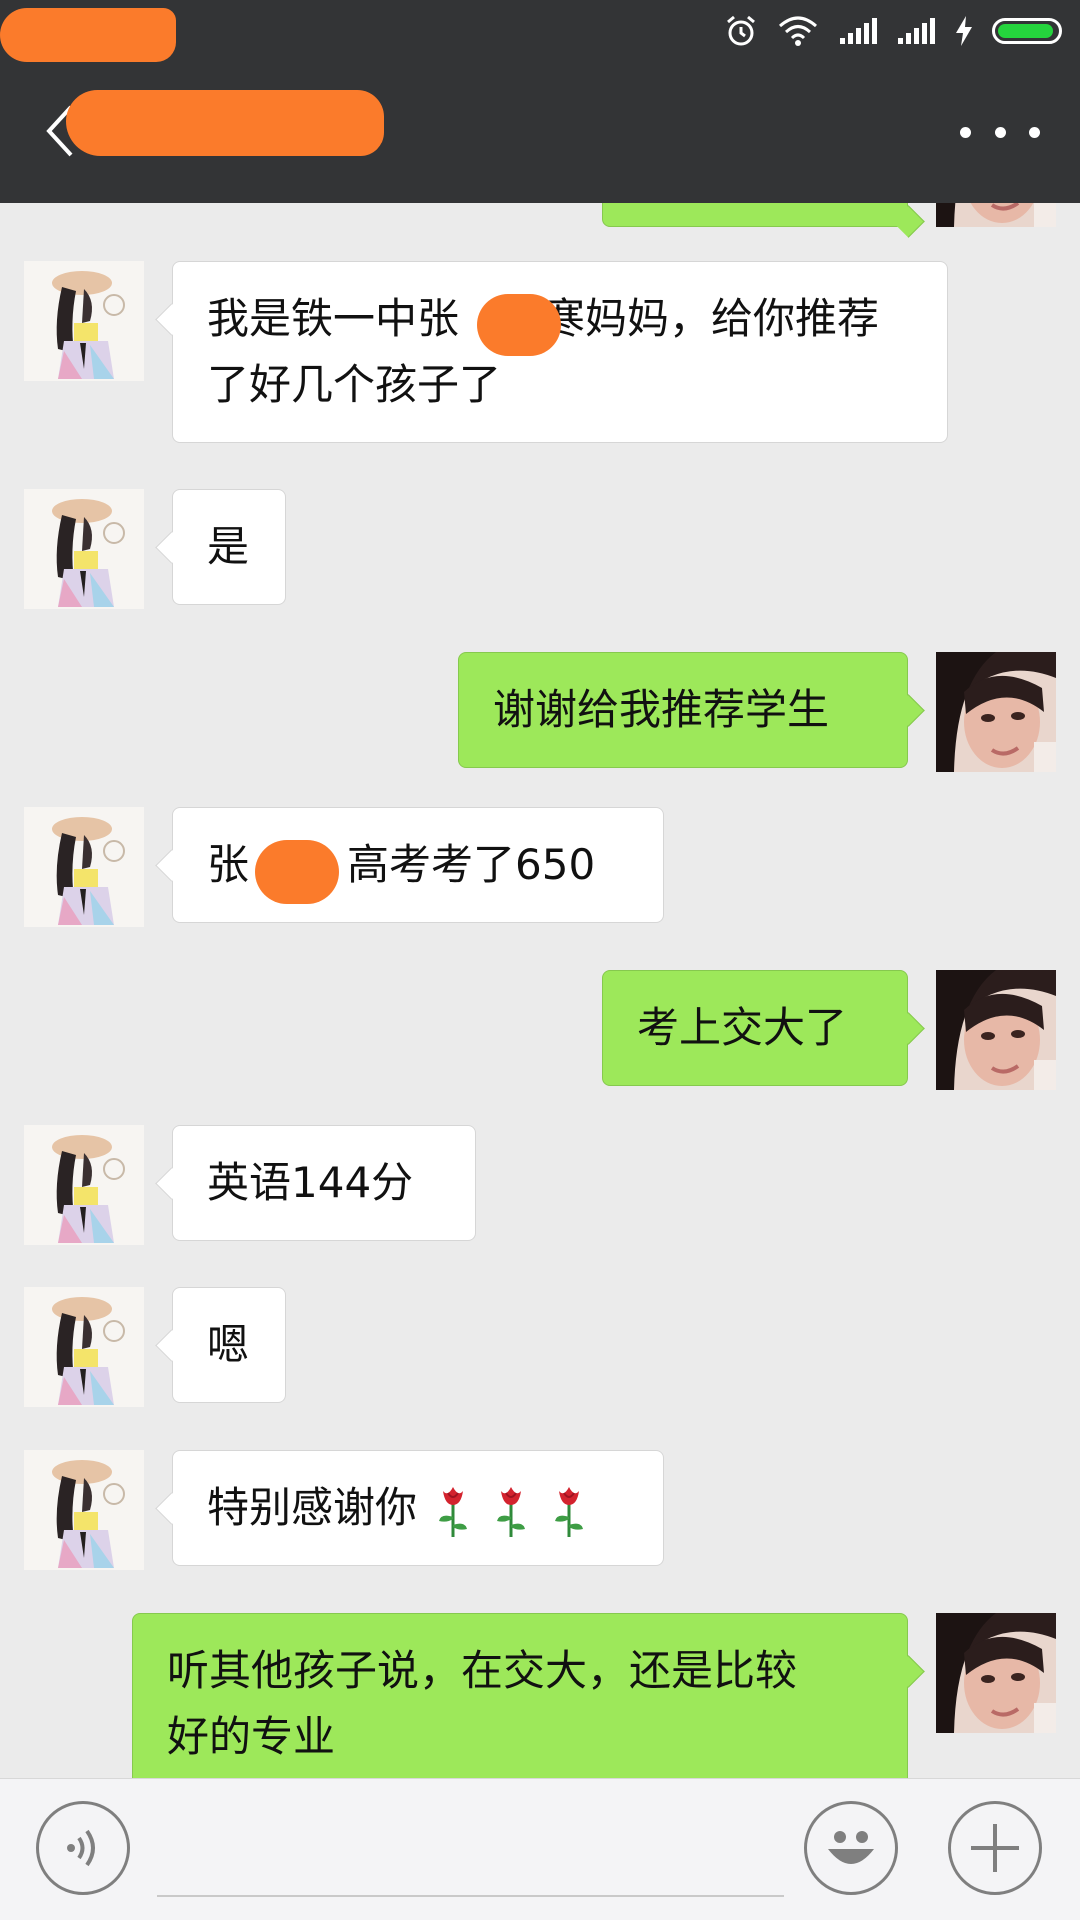 The width and height of the screenshot is (1080, 1920). I want to click on message-text: 英语144分, so click(310, 1182).